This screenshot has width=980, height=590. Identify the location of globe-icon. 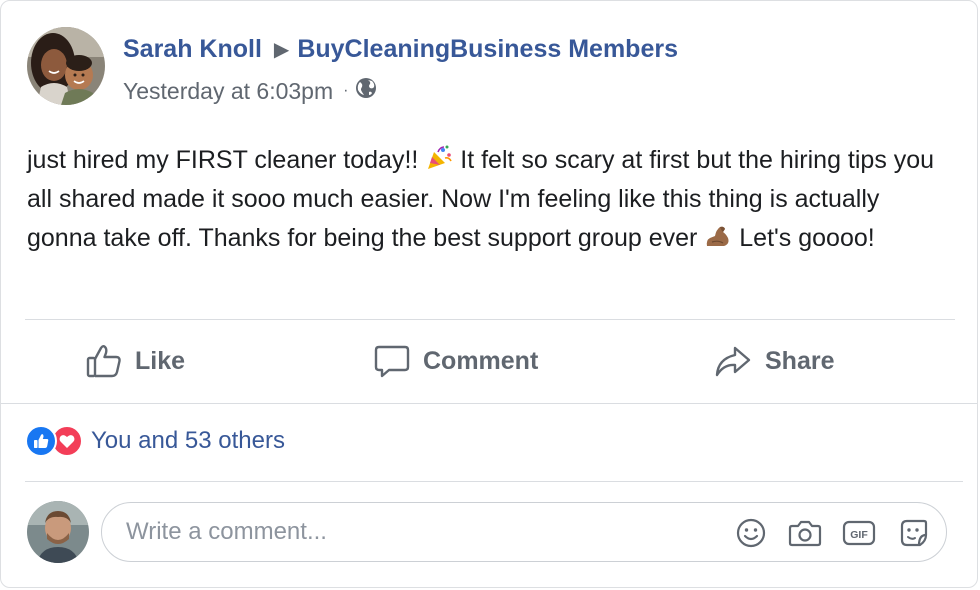
(366, 91).